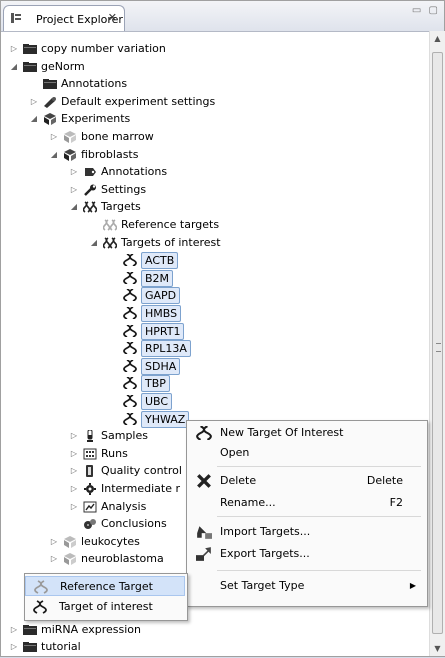 The height and width of the screenshot is (658, 445). What do you see at coordinates (215, 295) in the screenshot?
I see `target-row-selected: GAPD` at bounding box center [215, 295].